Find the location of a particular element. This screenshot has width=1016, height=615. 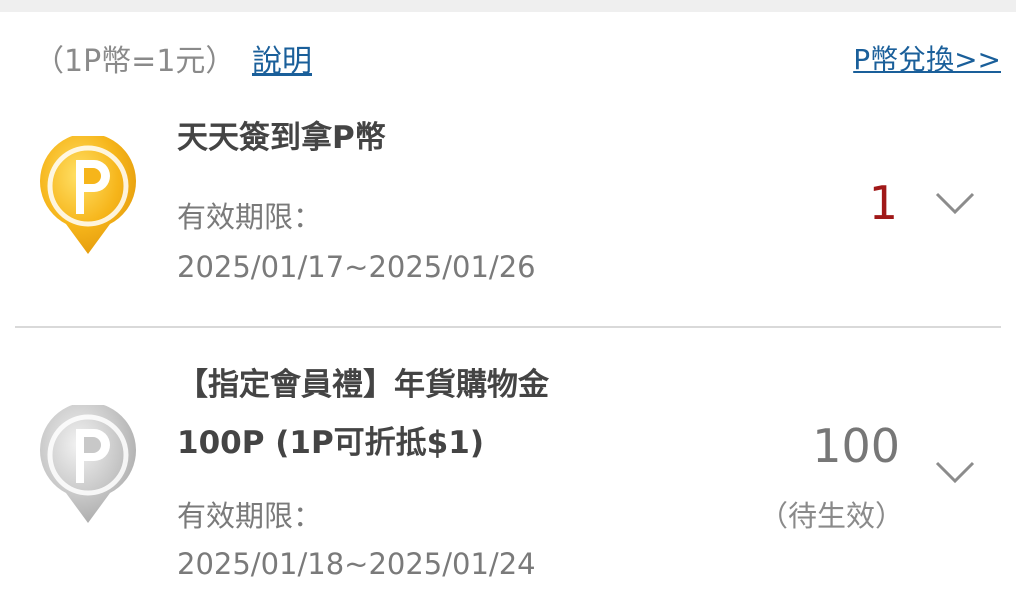

p-coin-gold-icon is located at coordinates (88, 195).